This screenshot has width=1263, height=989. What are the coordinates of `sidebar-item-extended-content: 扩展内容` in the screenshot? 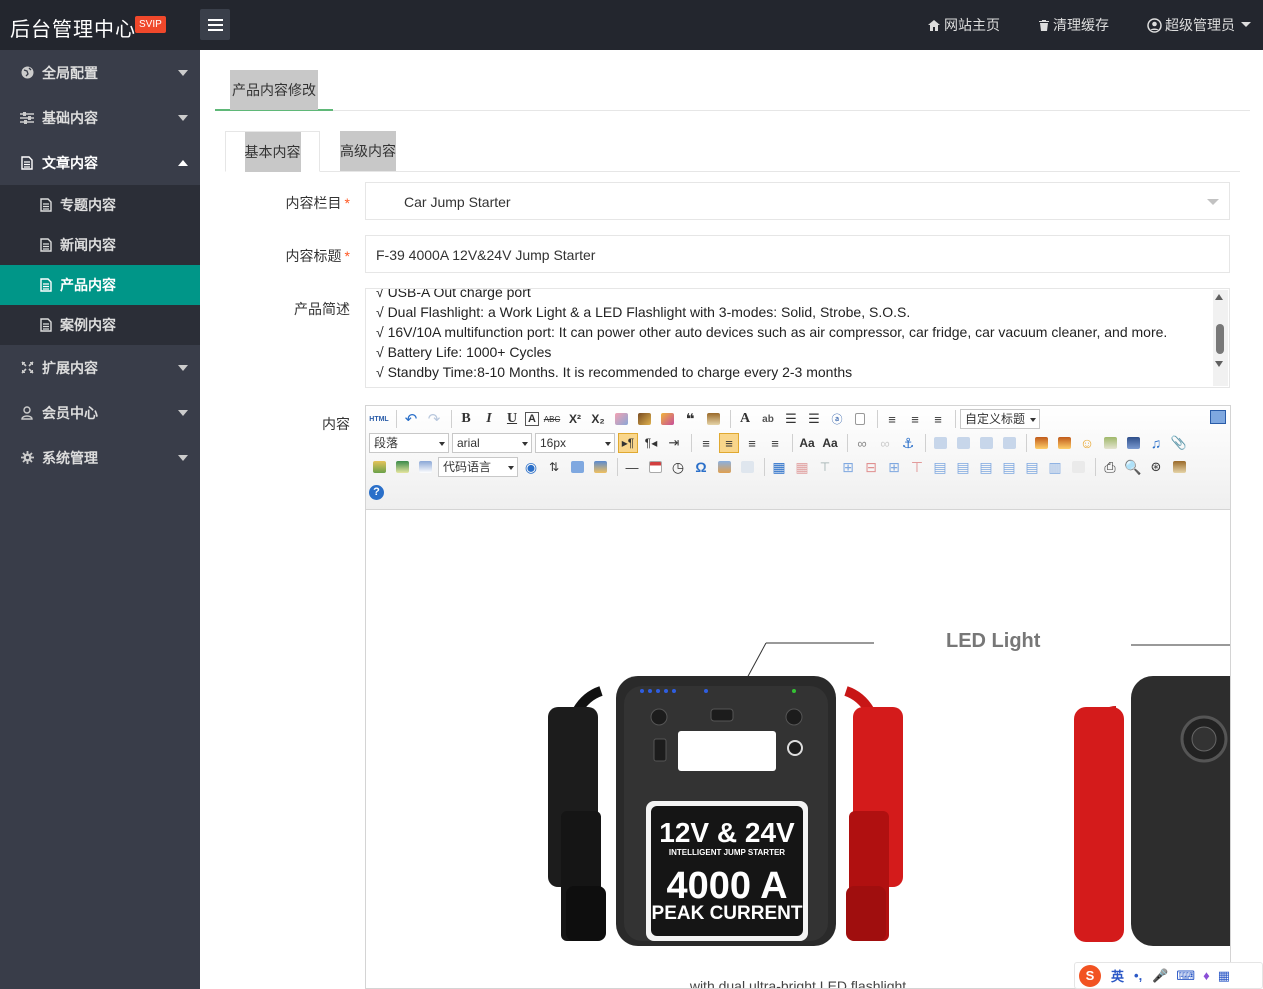 It's located at (100, 367).